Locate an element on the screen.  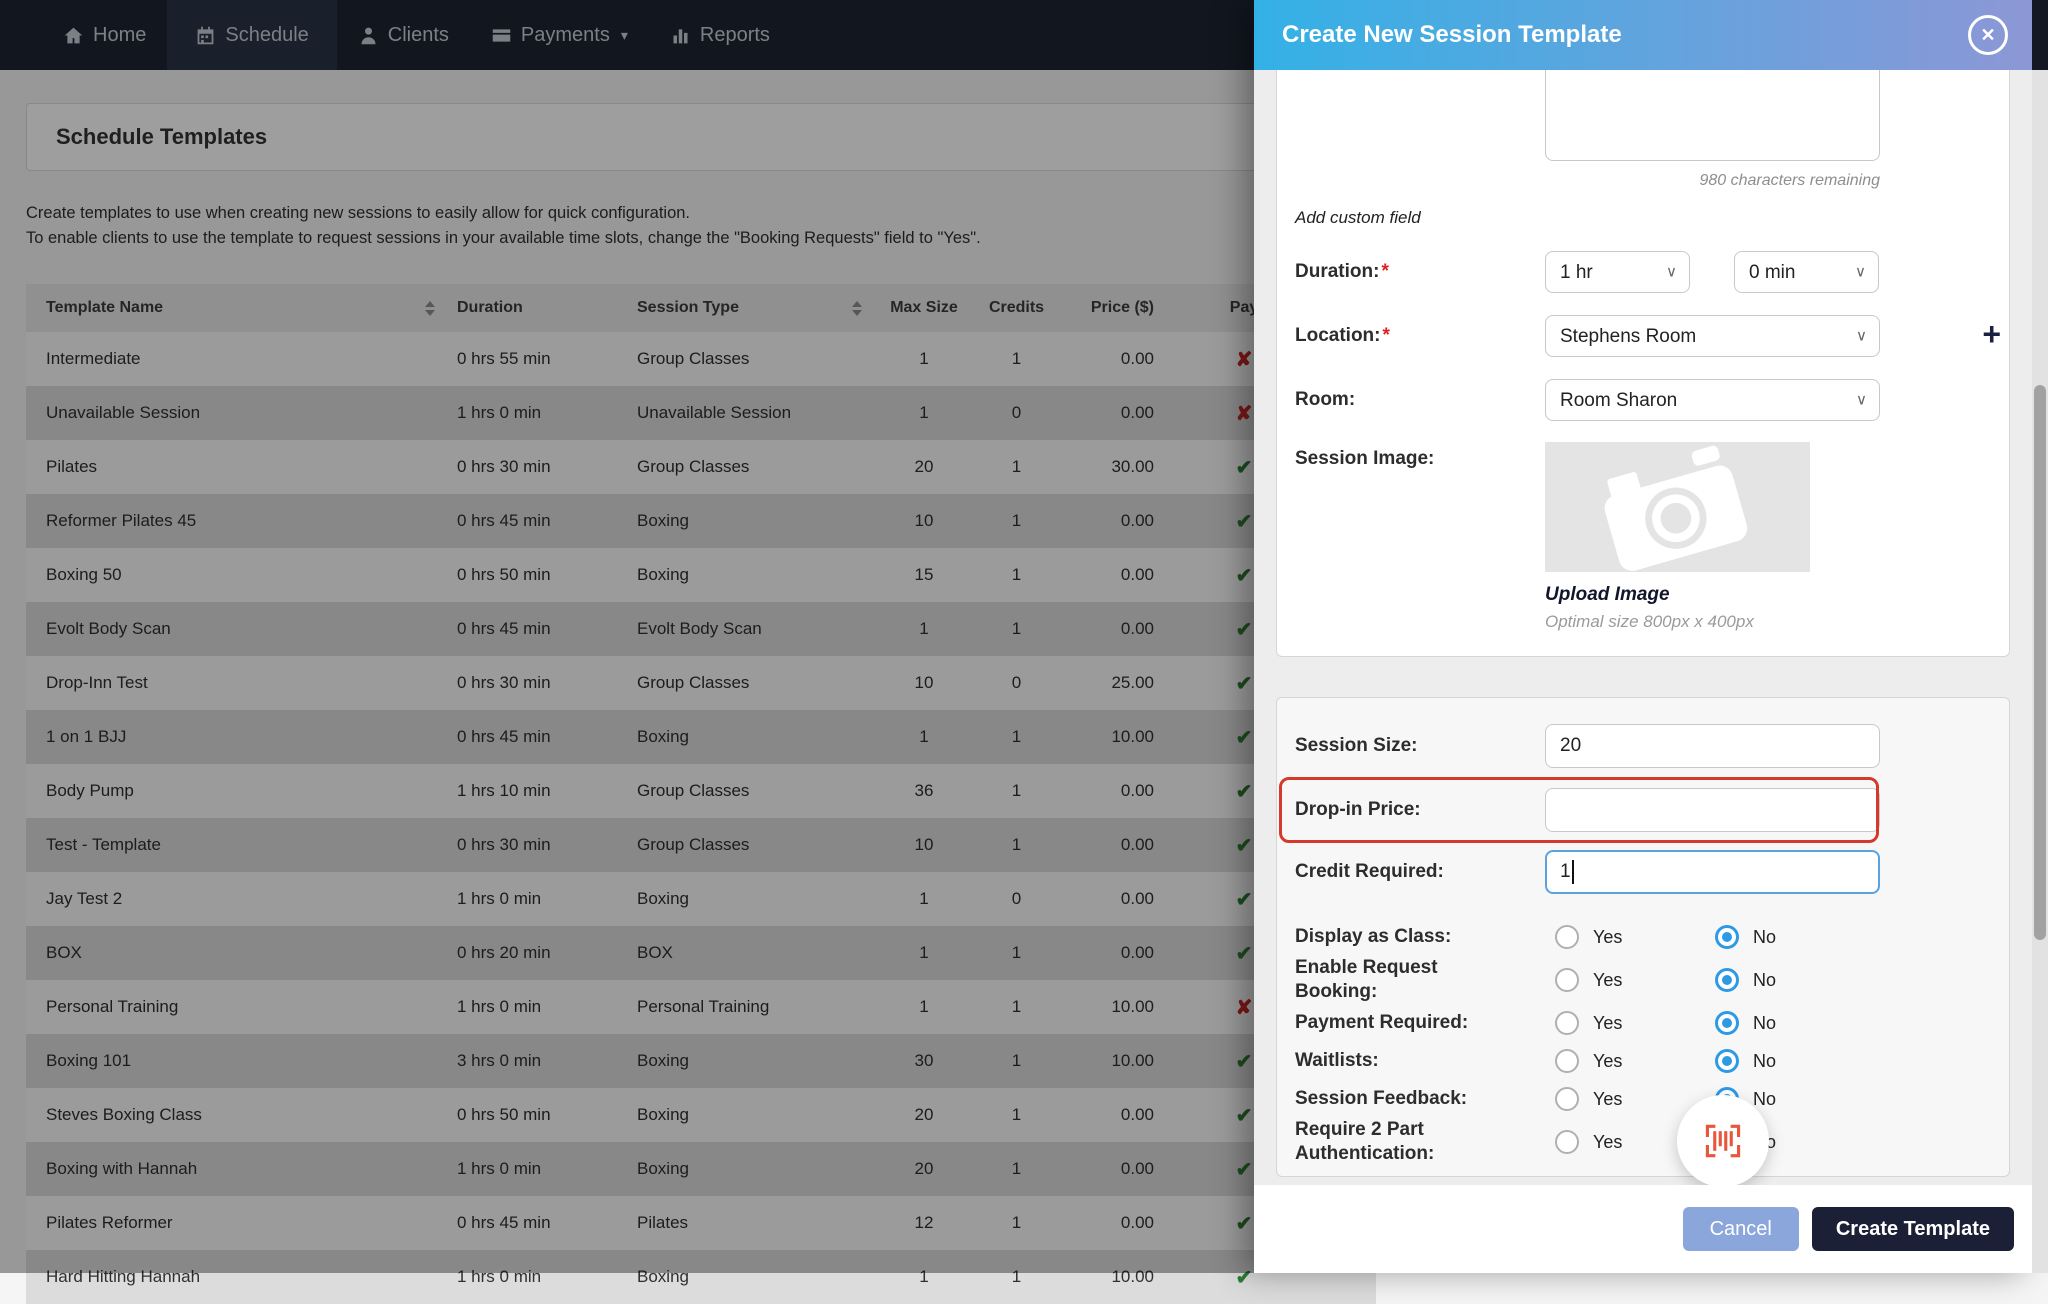
text-cursor is located at coordinates (1572, 872).